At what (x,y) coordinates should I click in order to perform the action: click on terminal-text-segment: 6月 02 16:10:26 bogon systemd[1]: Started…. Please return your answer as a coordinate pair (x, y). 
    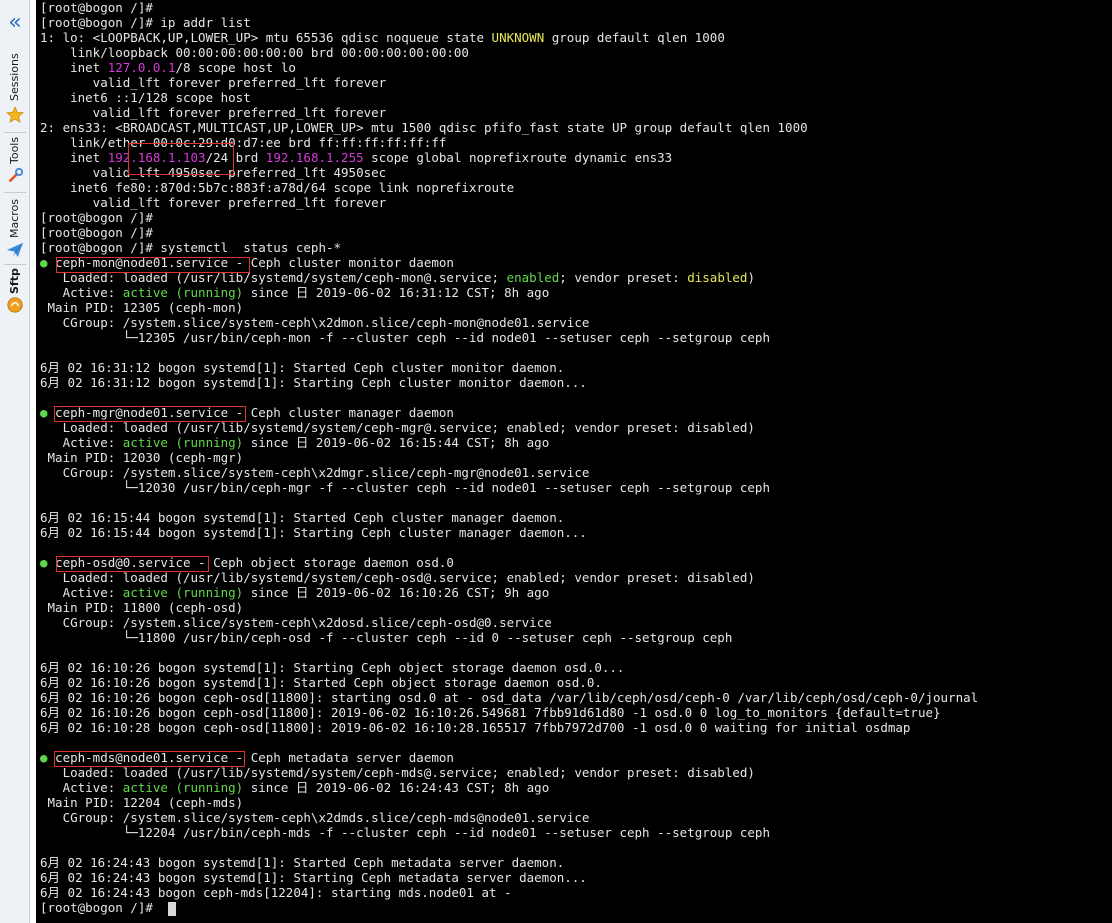
    Looking at the image, I should click on (321, 682).